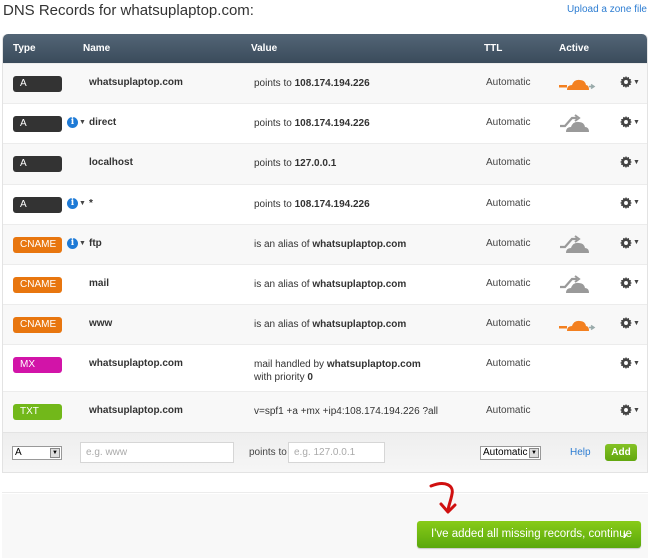 Image resolution: width=650 pixels, height=558 pixels. Describe the element at coordinates (336, 452) in the screenshot. I see `record-value-input` at that location.